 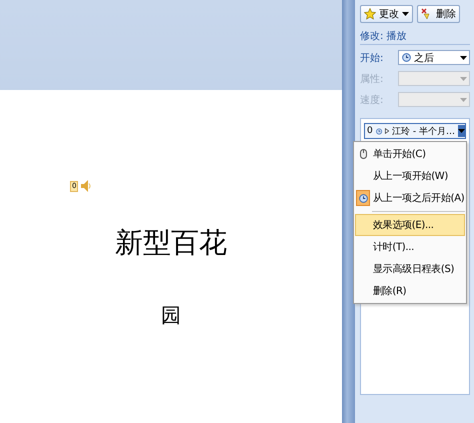 What do you see at coordinates (372, 79) in the screenshot?
I see `field-label: 属性:` at bounding box center [372, 79].